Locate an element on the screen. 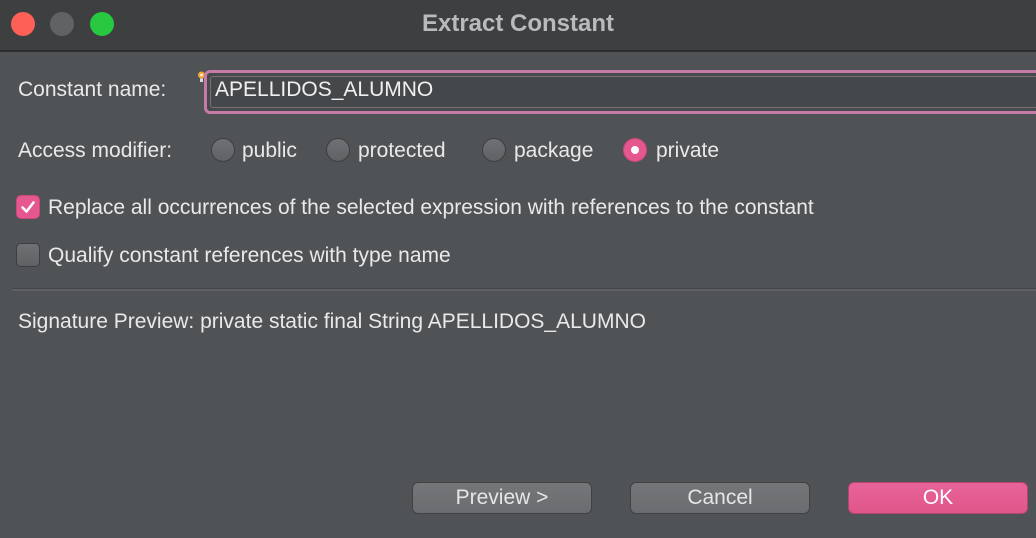  replace-all-checkbox is located at coordinates (28, 207).